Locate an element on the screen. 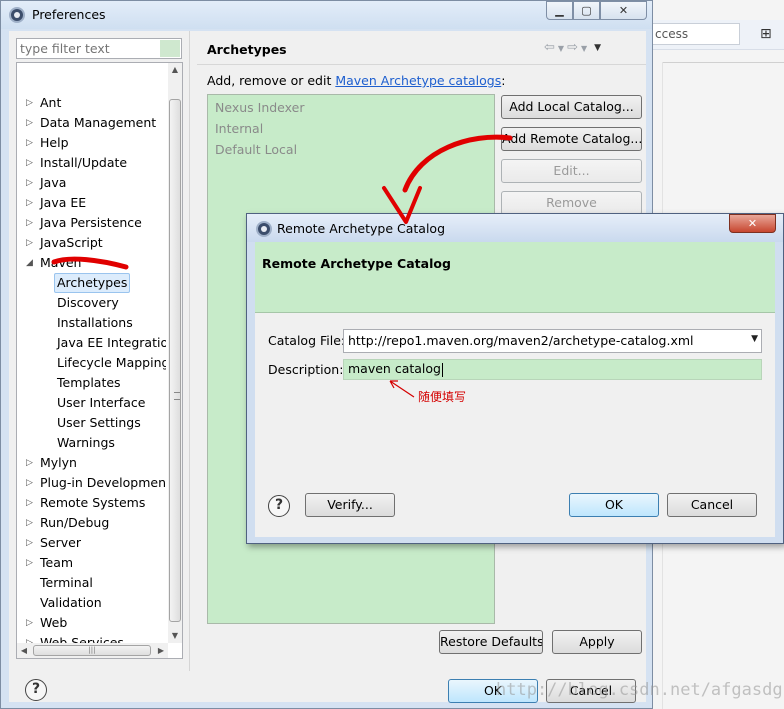  tree-item: ▷ Java is located at coordinates (46, 183).